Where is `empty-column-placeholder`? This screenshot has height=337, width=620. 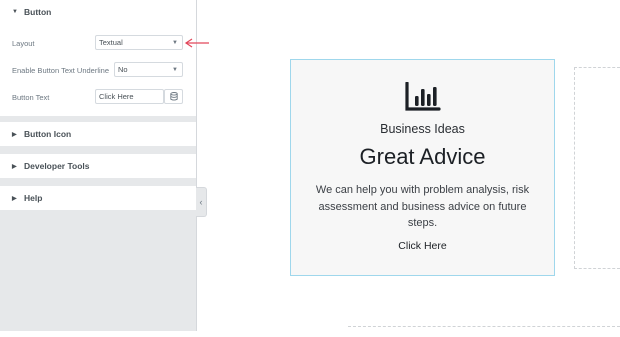
empty-column-placeholder is located at coordinates (597, 168).